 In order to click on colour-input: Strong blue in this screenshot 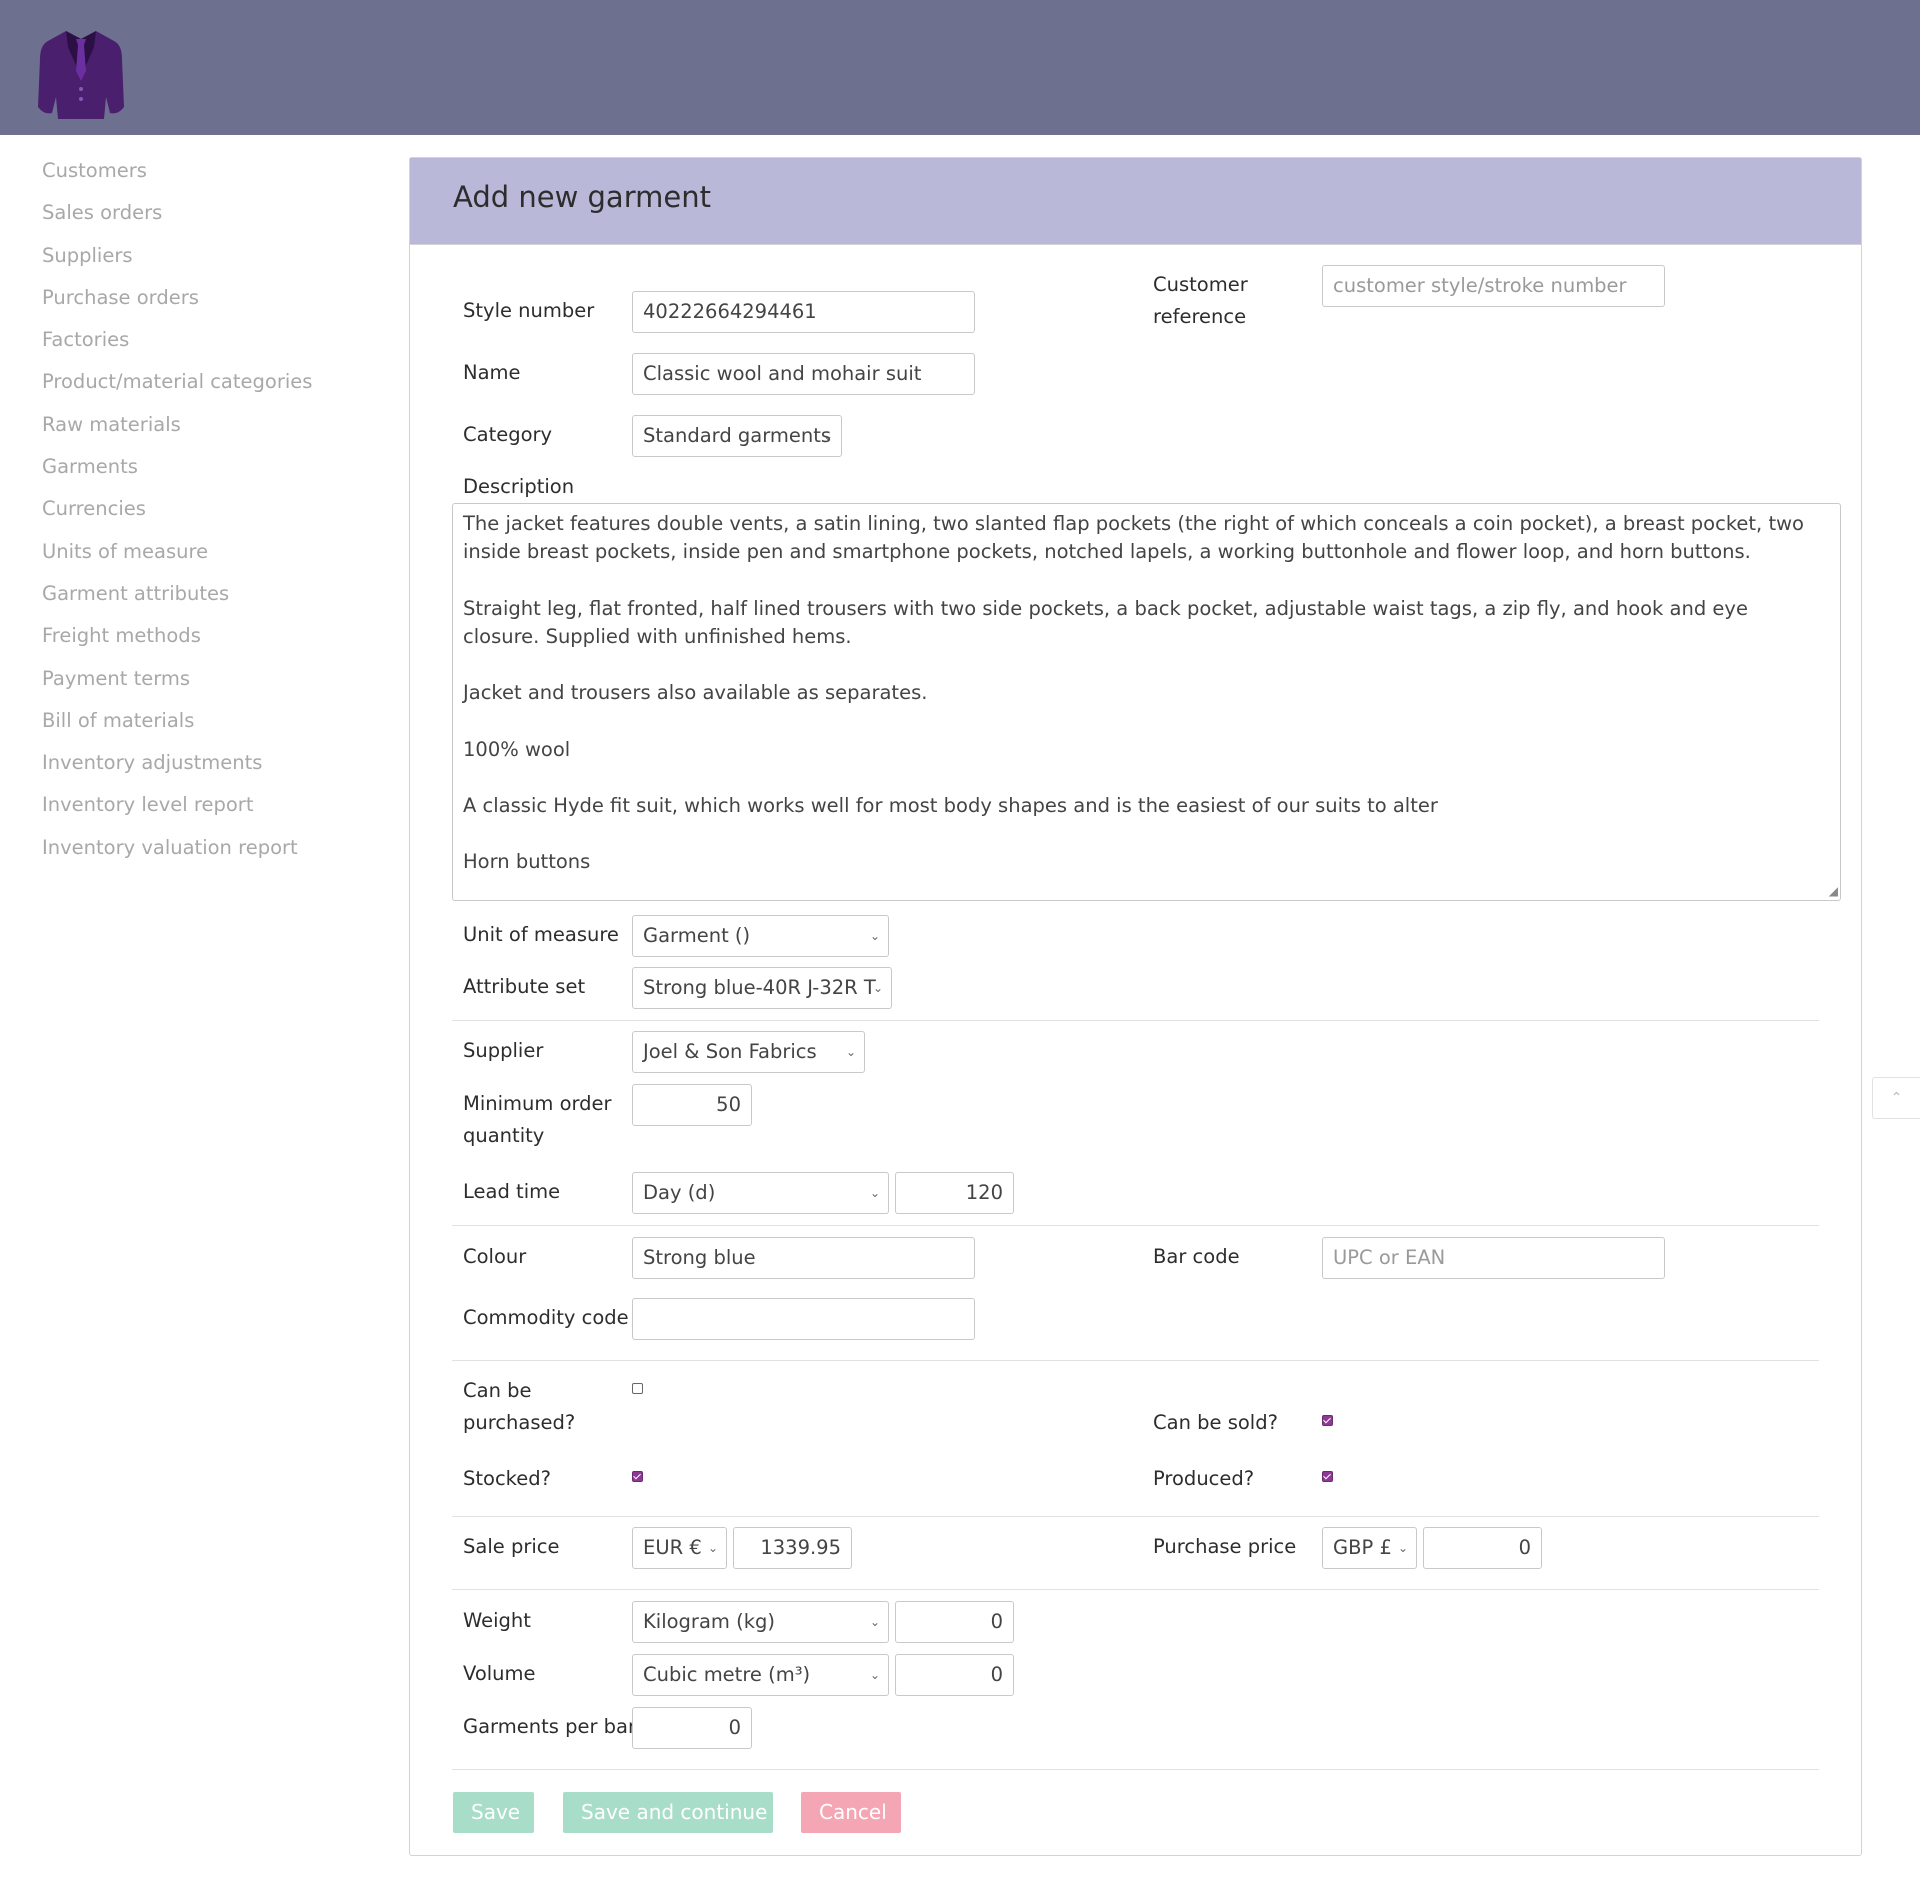, I will do `click(803, 1258)`.